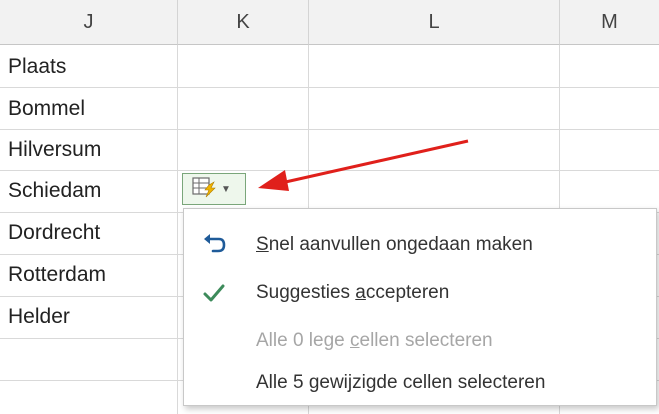  I want to click on cell-j-dordrecht: Dordrecht, so click(93, 233).